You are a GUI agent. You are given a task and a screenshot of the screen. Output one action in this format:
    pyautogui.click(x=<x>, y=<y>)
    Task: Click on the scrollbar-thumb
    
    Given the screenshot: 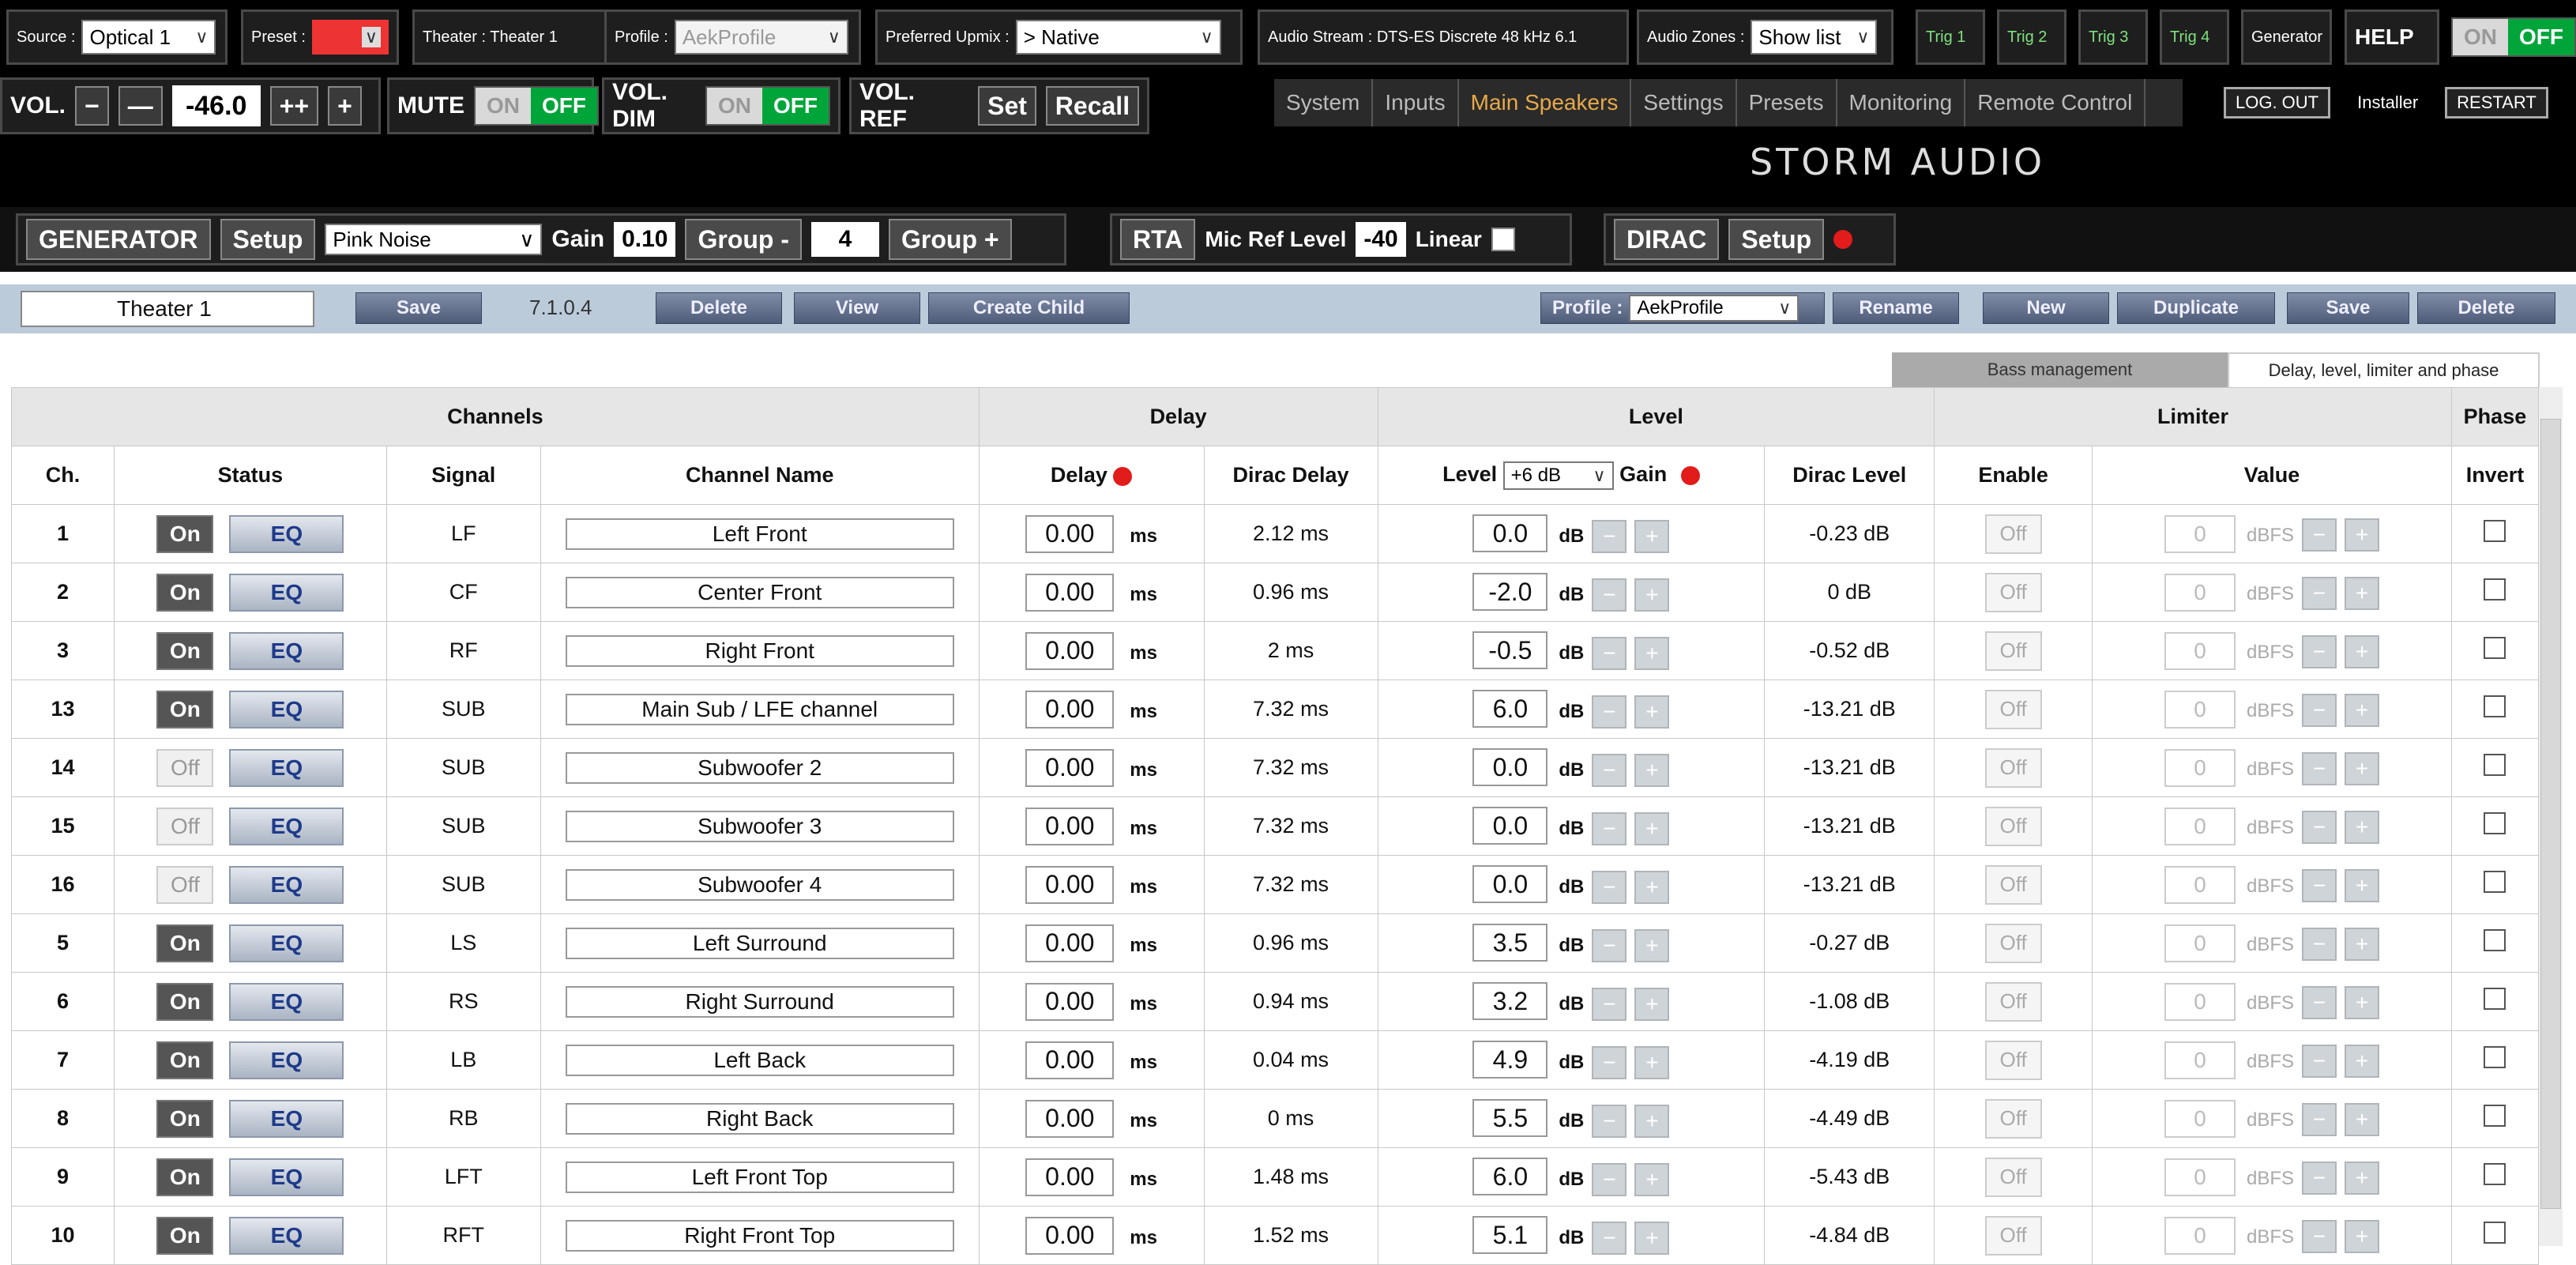 What is the action you would take?
    pyautogui.click(x=2551, y=814)
    